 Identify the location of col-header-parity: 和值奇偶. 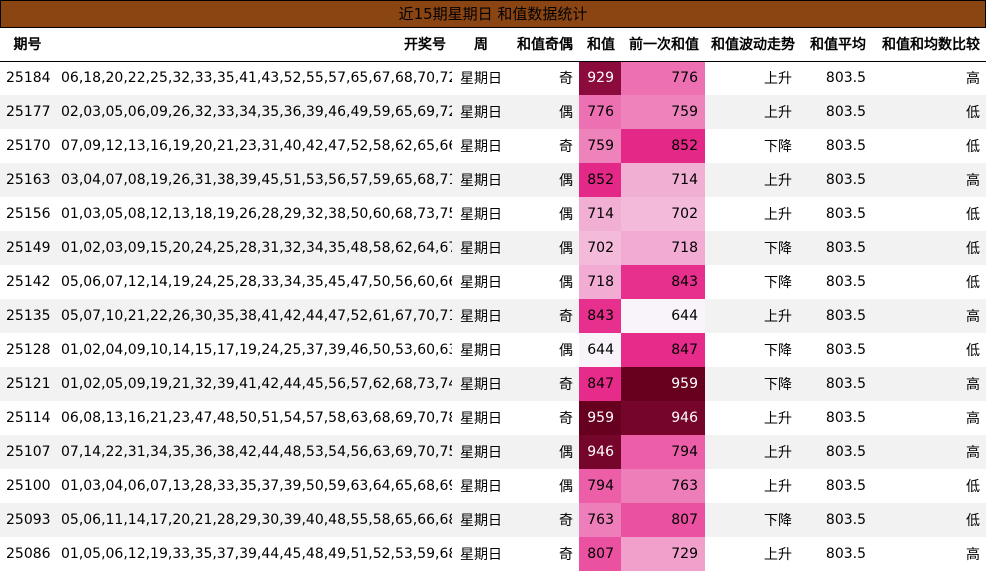
(544, 45).